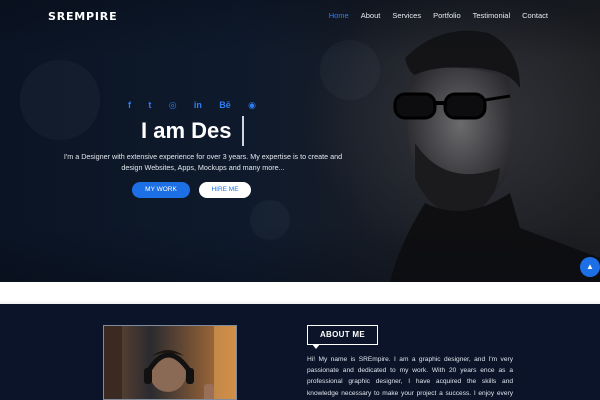 The image size is (600, 400). I want to click on nav-link-portfolio: Portfolio, so click(447, 15).